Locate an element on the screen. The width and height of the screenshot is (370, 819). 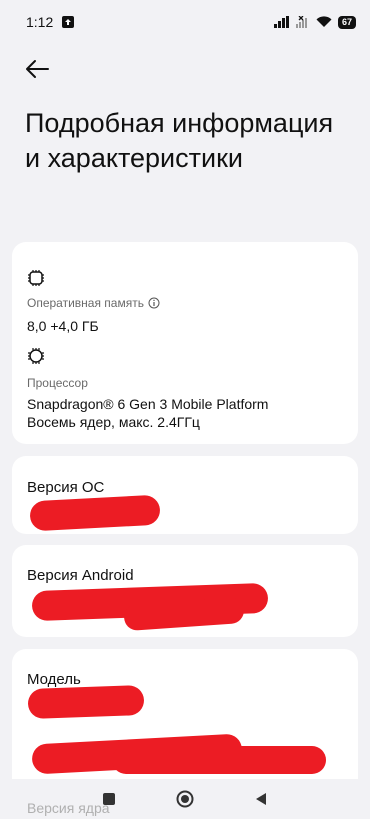
square-icon is located at coordinates (109, 798).